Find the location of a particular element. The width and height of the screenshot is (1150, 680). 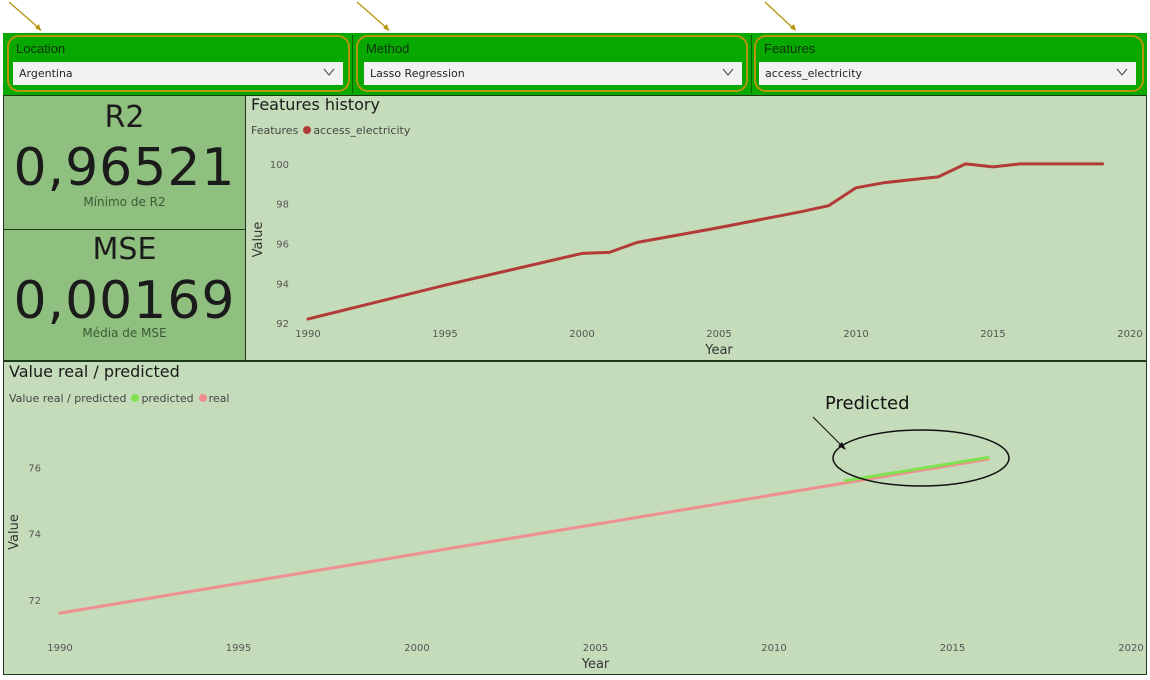

method-dropdown: Lasso Regression is located at coordinates (553, 73).